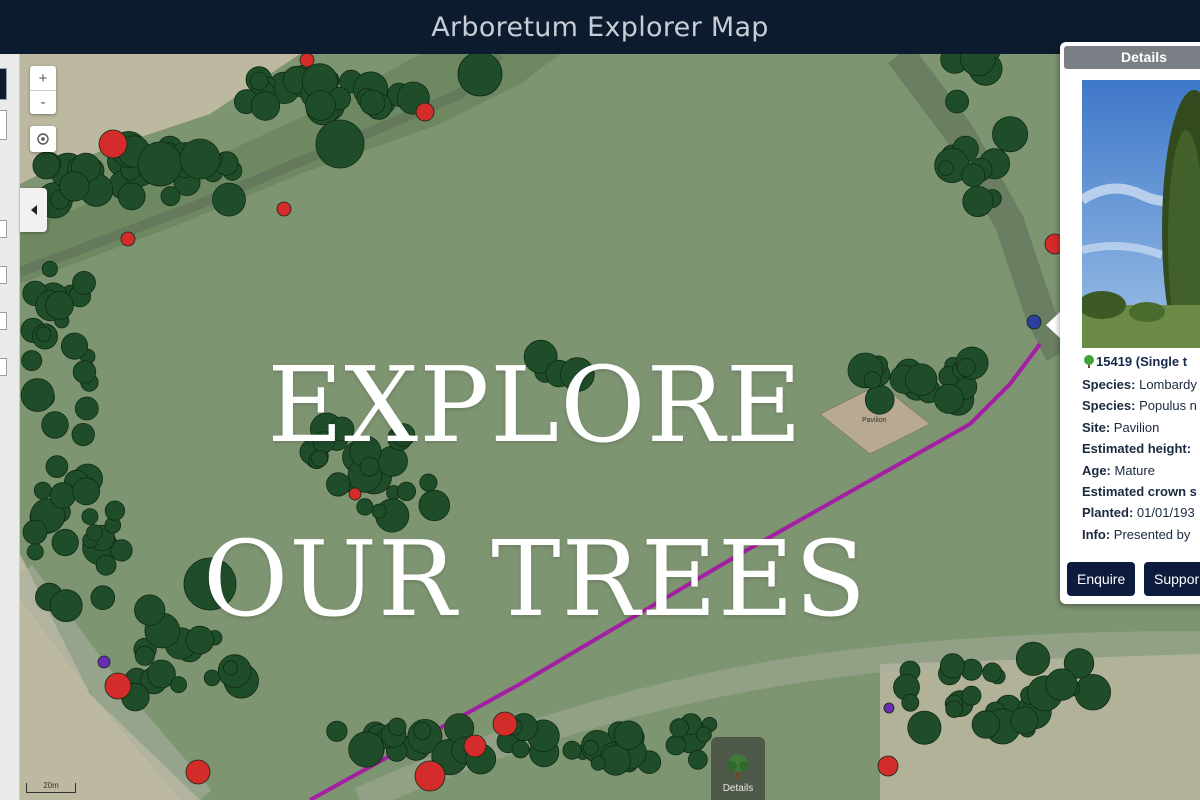 This screenshot has width=1200, height=800. Describe the element at coordinates (43, 78) in the screenshot. I see `zoom-in-button: +` at that location.